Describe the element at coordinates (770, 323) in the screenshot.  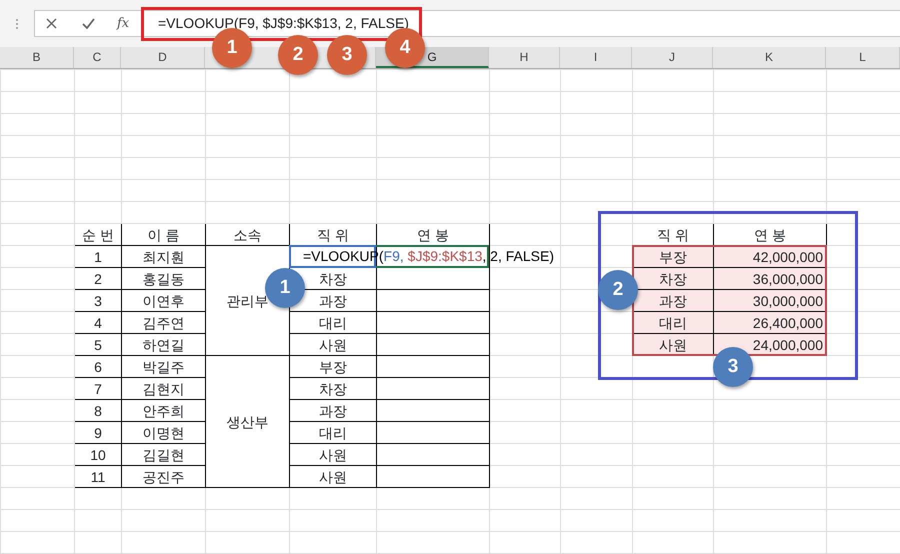
I see `table-cell: 26,400,000` at that location.